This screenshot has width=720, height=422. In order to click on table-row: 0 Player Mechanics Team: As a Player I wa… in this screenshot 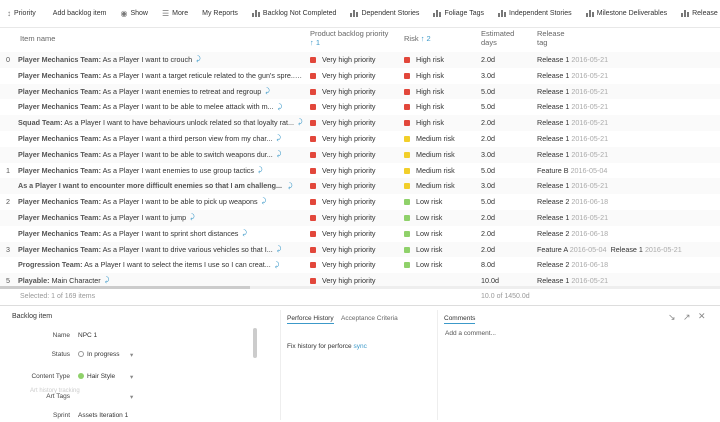, I will do `click(360, 60)`.